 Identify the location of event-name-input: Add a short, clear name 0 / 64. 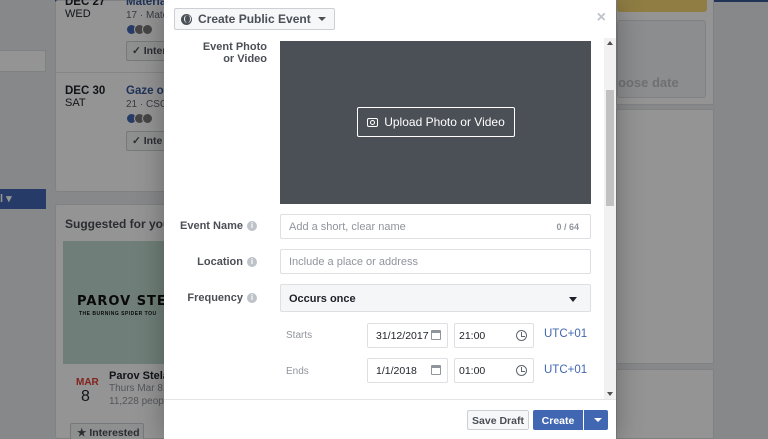
(435, 226).